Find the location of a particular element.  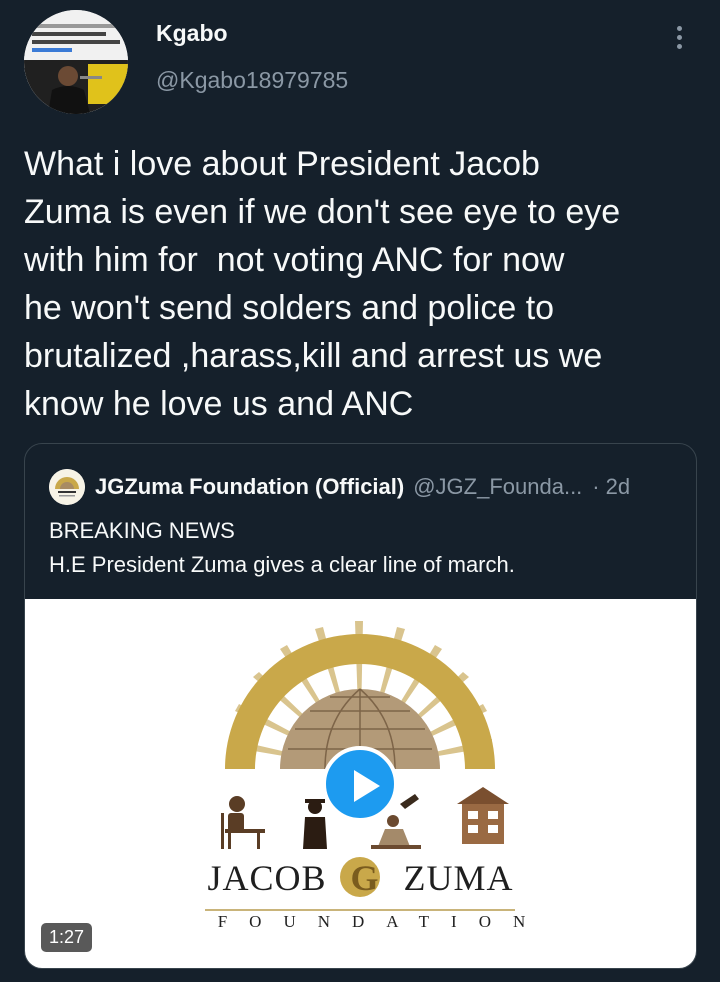

author-avatar is located at coordinates (76, 62).